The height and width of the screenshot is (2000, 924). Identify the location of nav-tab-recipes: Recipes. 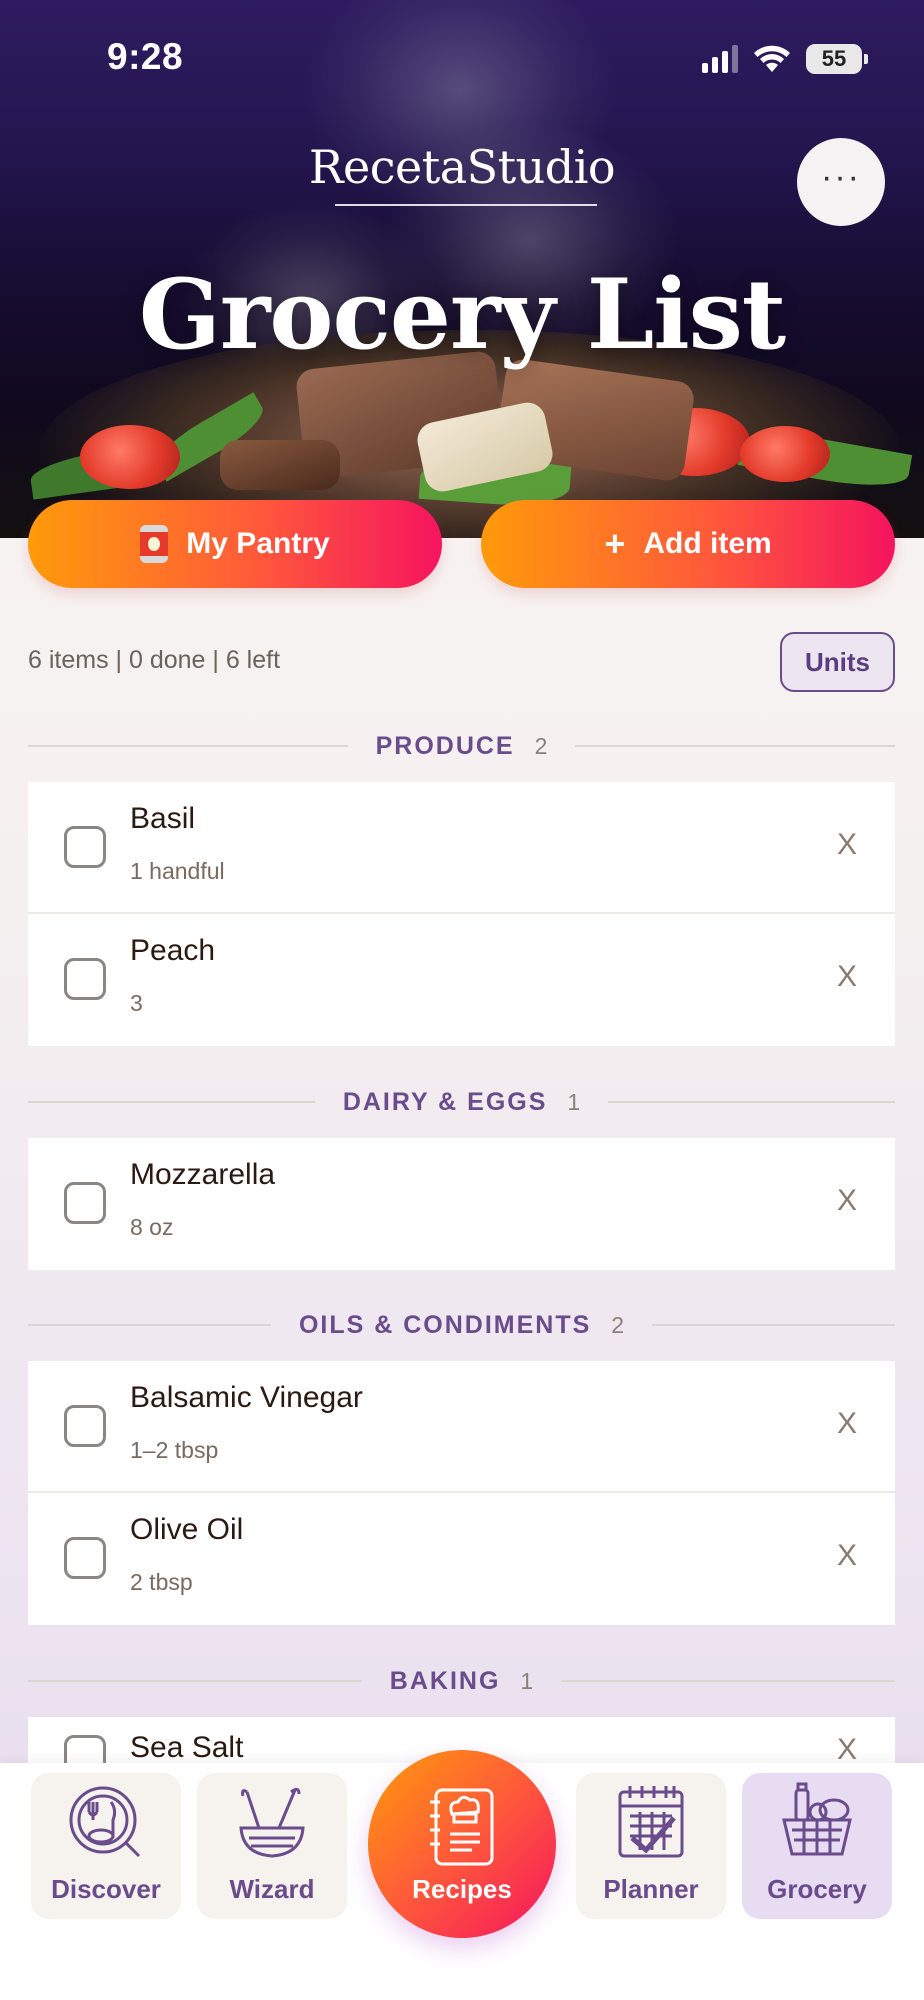
(462, 1844).